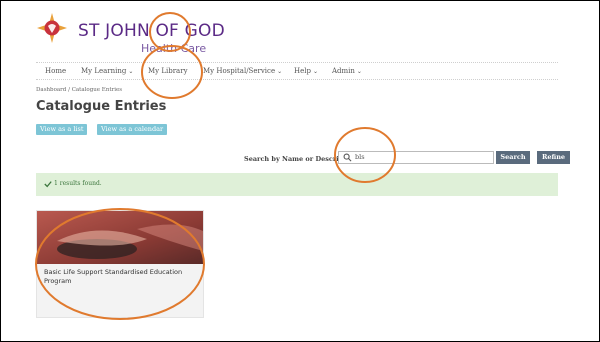 The height and width of the screenshot is (342, 600). Describe the element at coordinates (416, 157) in the screenshot. I see `search-input: bls` at that location.